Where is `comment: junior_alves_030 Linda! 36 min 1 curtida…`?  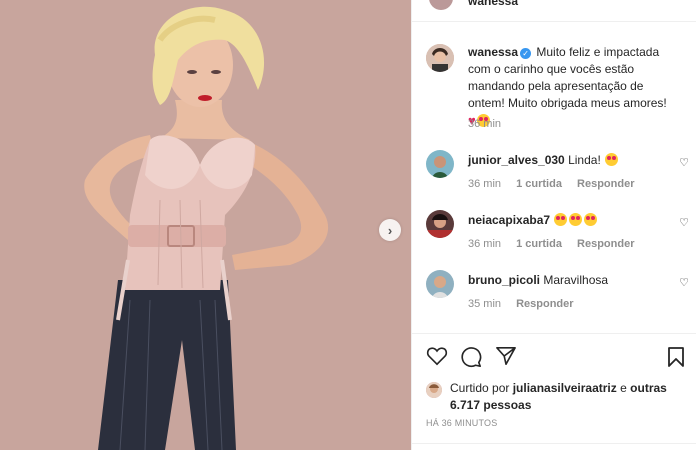
comment: junior_alves_030 Linda! 36 min 1 curtida… is located at coordinates (554, 175).